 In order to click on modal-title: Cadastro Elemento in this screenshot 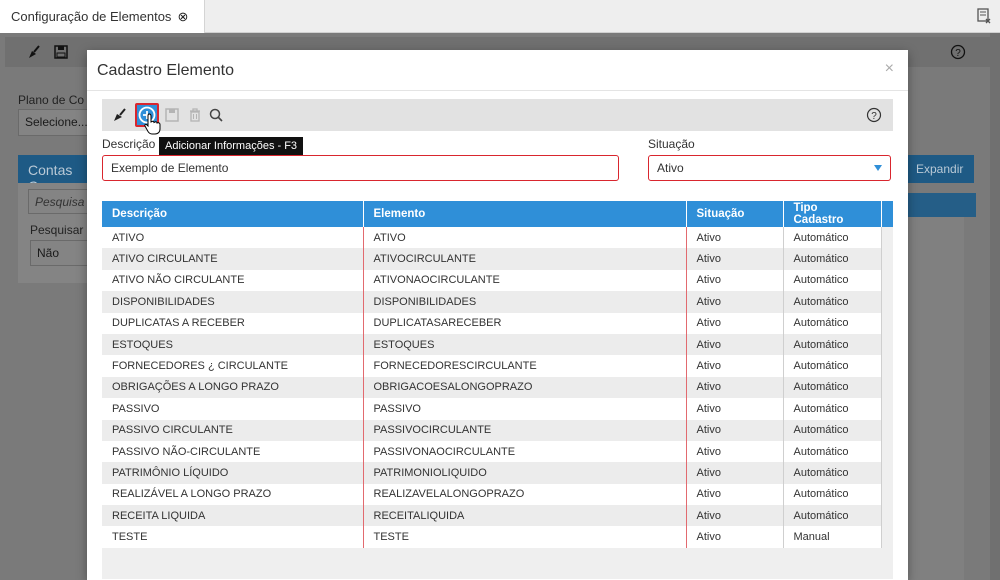, I will do `click(165, 70)`.